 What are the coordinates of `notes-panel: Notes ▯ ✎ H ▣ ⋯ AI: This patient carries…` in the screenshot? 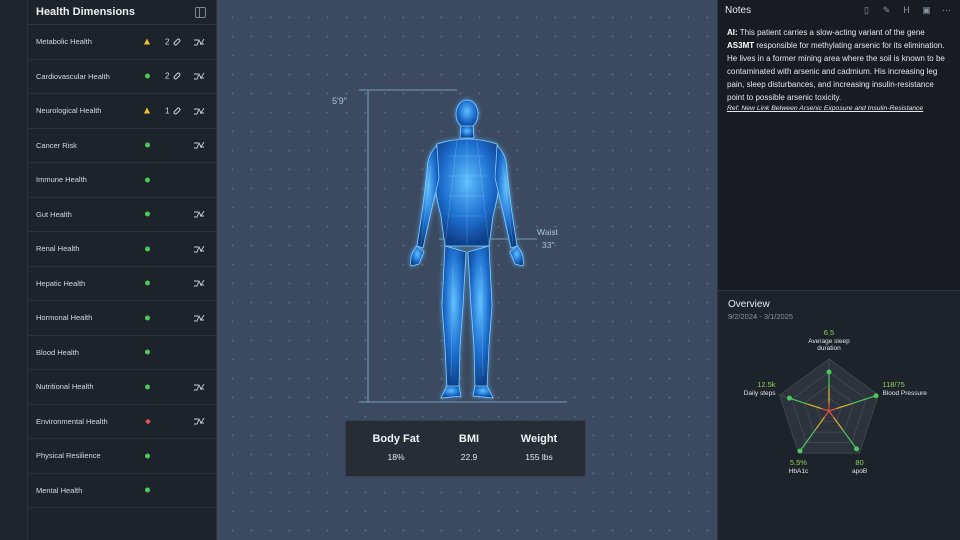 It's located at (838, 145).